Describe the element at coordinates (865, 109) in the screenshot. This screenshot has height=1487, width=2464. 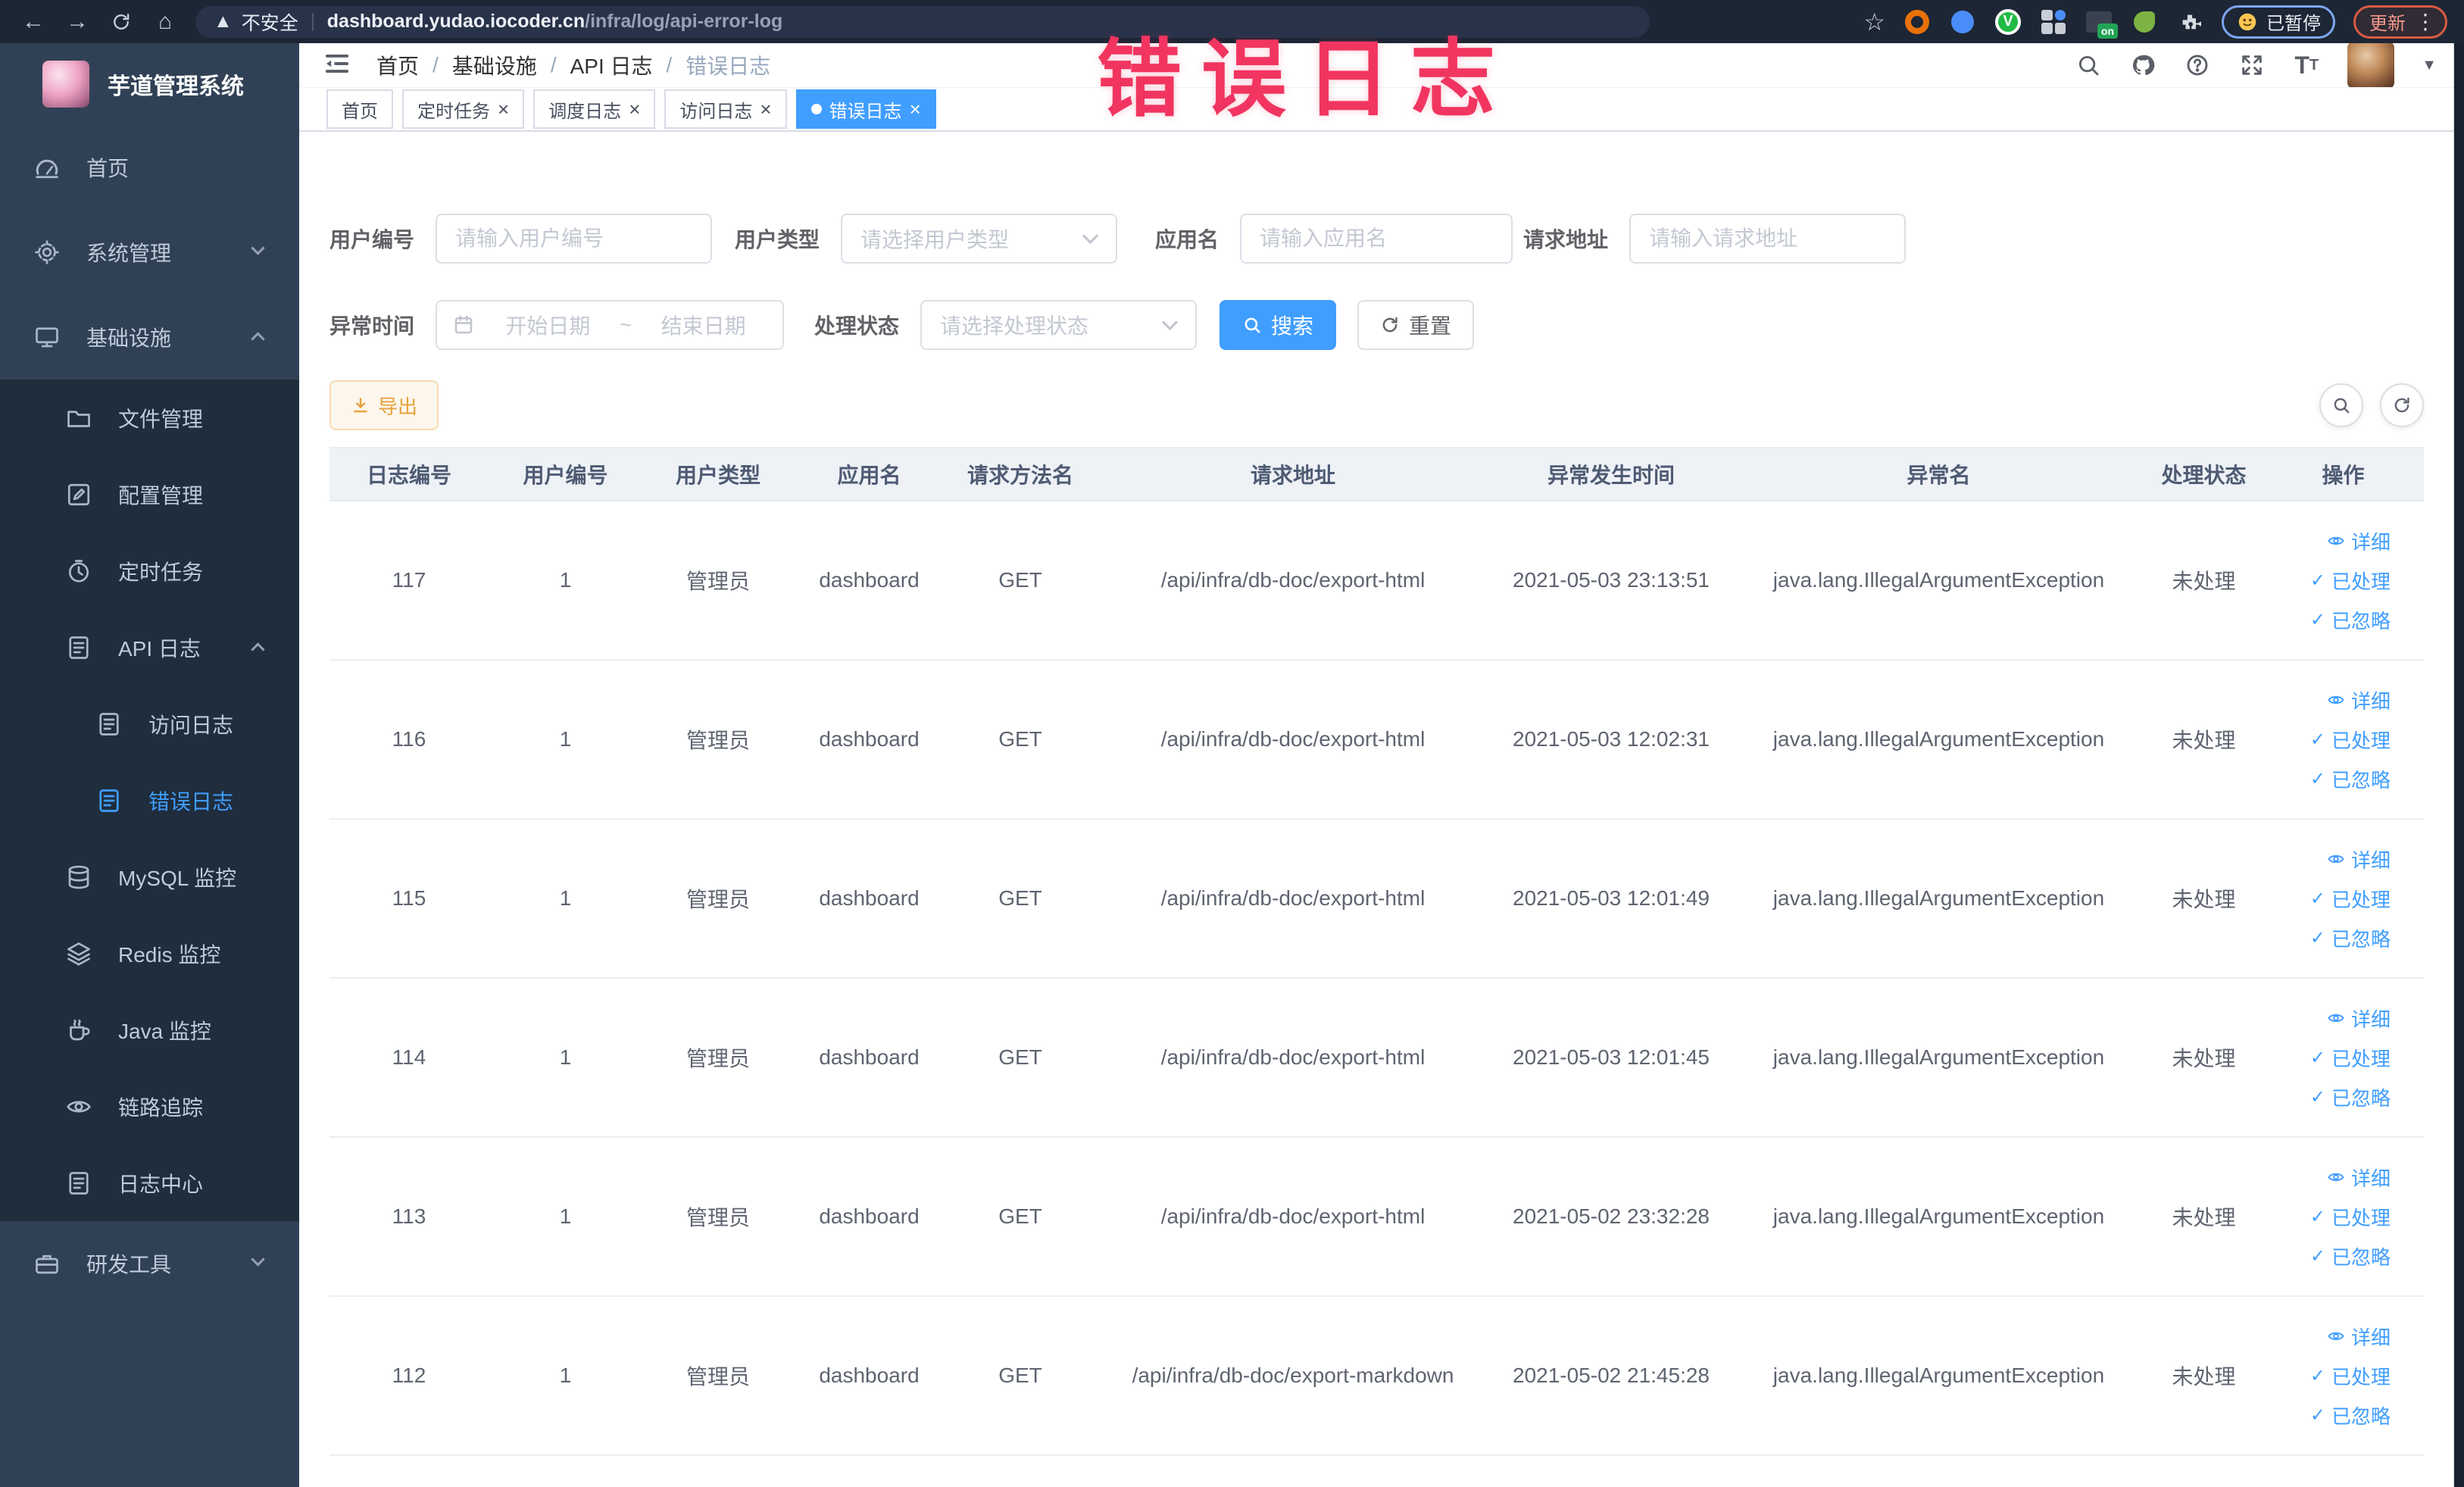
I see `tab-错误日志: 错误日志 ×` at that location.